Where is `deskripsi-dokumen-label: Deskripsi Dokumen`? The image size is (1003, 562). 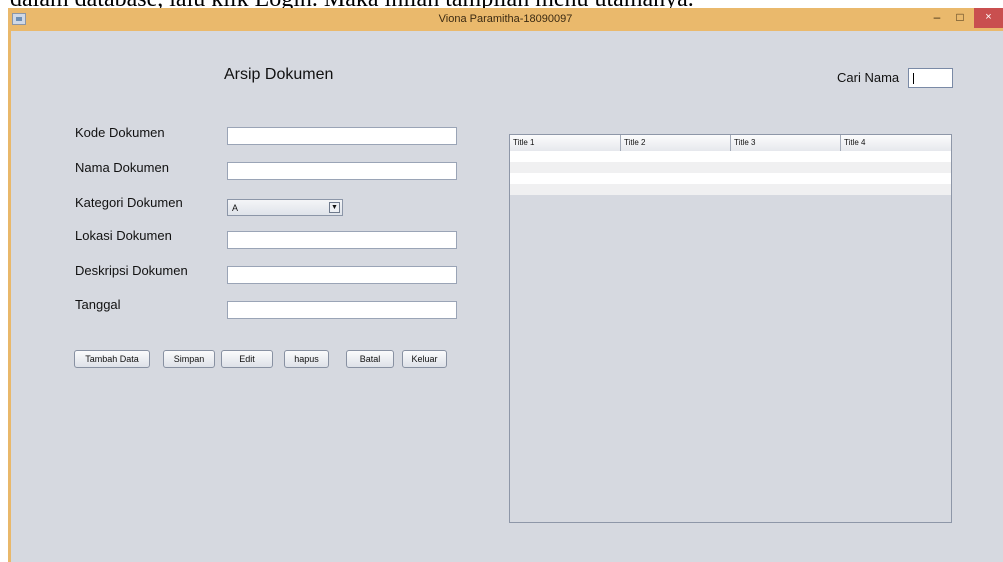
deskripsi-dokumen-label: Deskripsi Dokumen is located at coordinates (131, 270).